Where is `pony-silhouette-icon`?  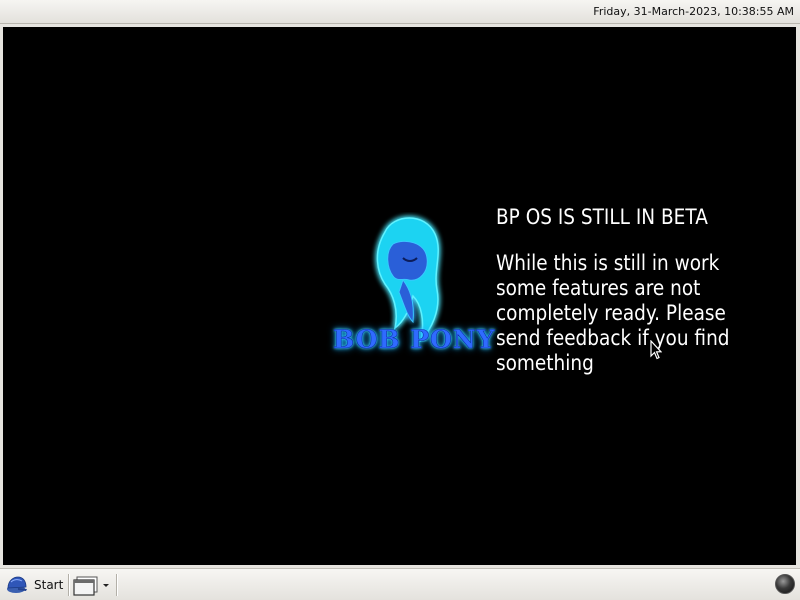 pony-silhouette-icon is located at coordinates (407, 280).